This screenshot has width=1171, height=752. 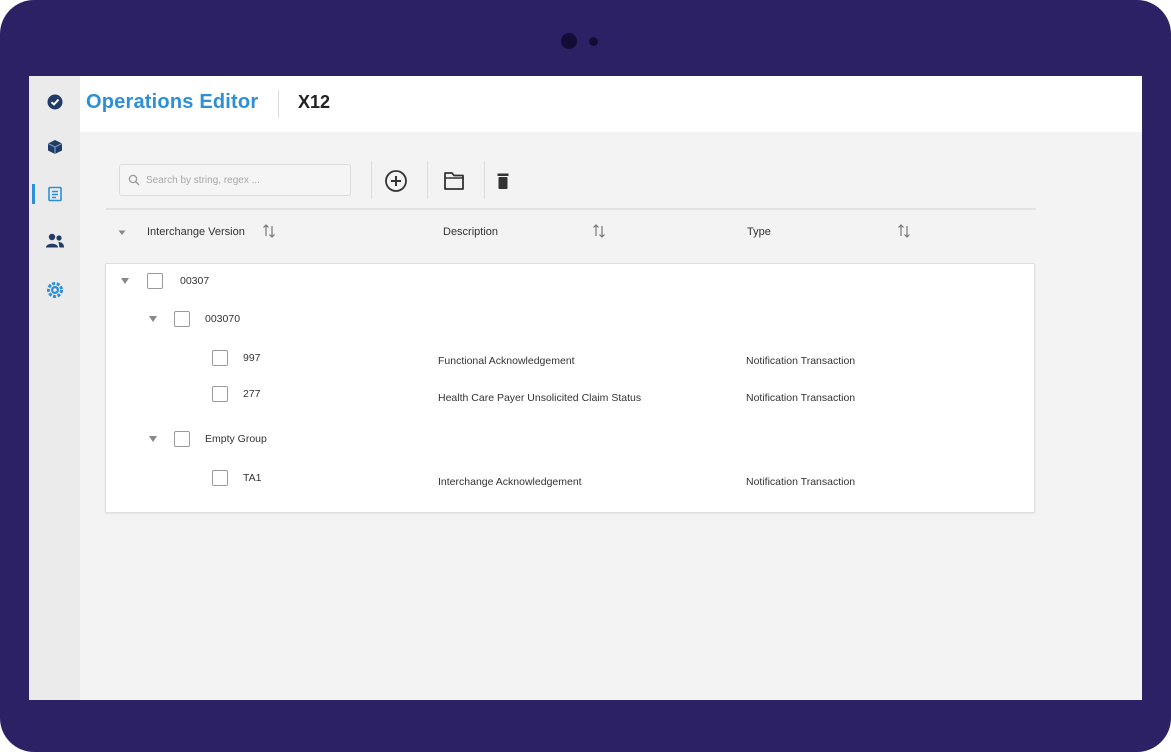 What do you see at coordinates (570, 440) in the screenshot?
I see `table-row: Empty Group` at bounding box center [570, 440].